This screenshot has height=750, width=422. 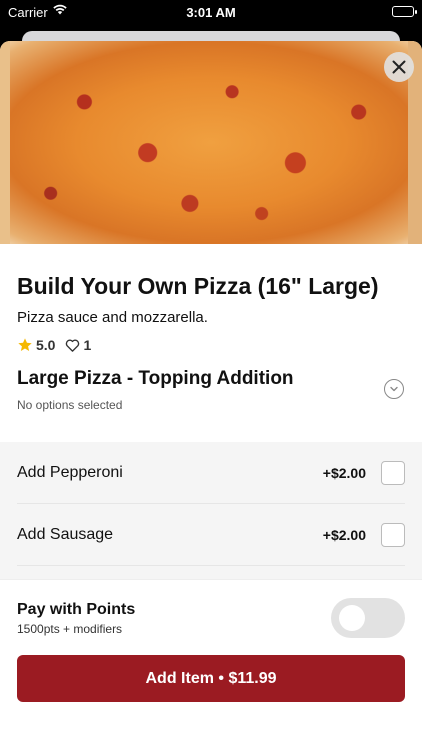 What do you see at coordinates (211, 678) in the screenshot?
I see `add-item-button: Add Item • $11.99` at bounding box center [211, 678].